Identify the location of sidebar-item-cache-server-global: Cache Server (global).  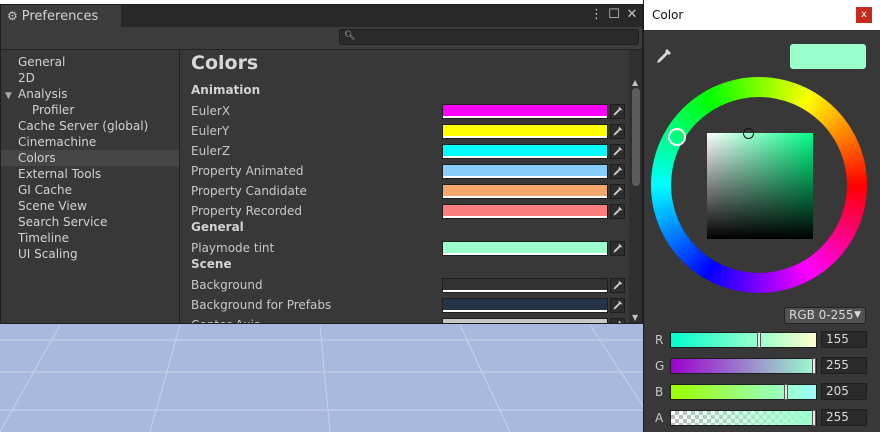
(90, 126).